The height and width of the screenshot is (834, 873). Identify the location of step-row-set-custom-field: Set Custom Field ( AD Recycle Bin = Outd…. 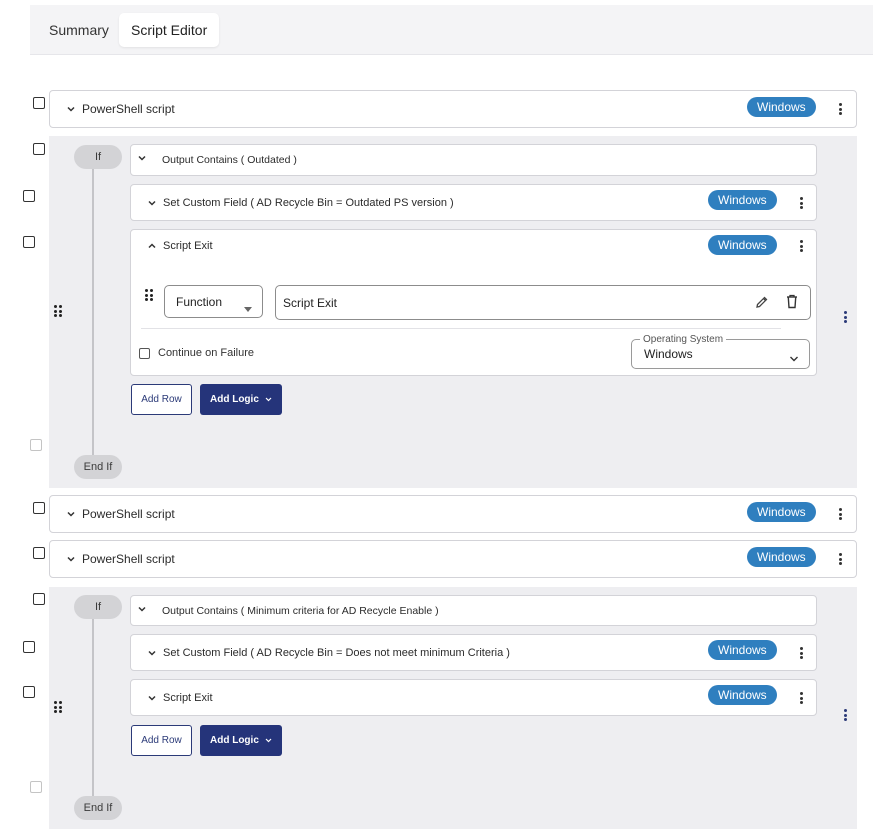
(473, 202).